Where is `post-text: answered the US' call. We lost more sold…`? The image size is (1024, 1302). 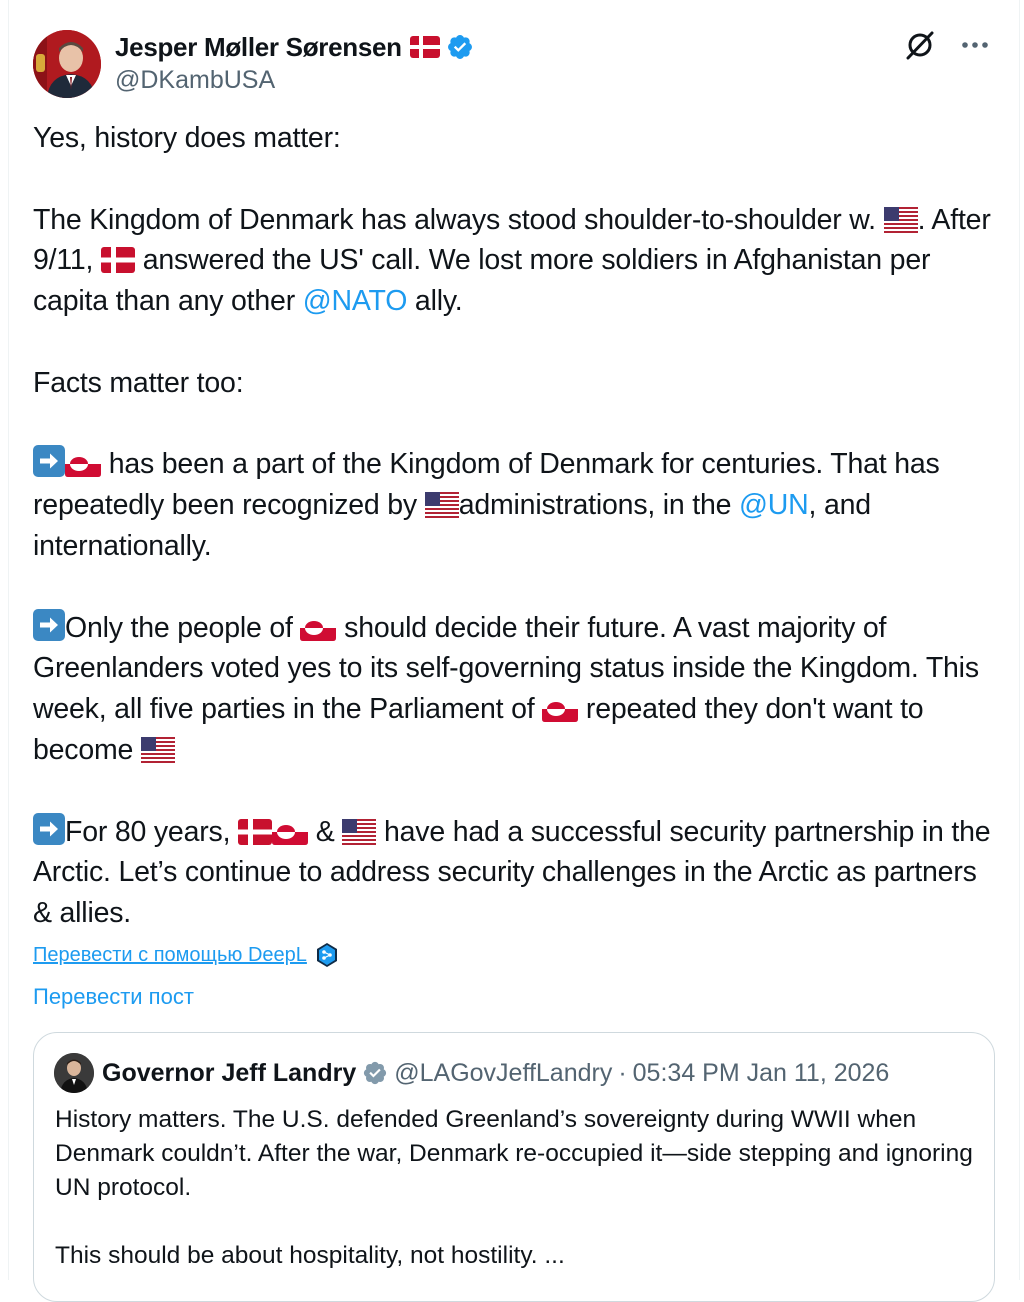 post-text: answered the US' call. We lost more sold… is located at coordinates (482, 281).